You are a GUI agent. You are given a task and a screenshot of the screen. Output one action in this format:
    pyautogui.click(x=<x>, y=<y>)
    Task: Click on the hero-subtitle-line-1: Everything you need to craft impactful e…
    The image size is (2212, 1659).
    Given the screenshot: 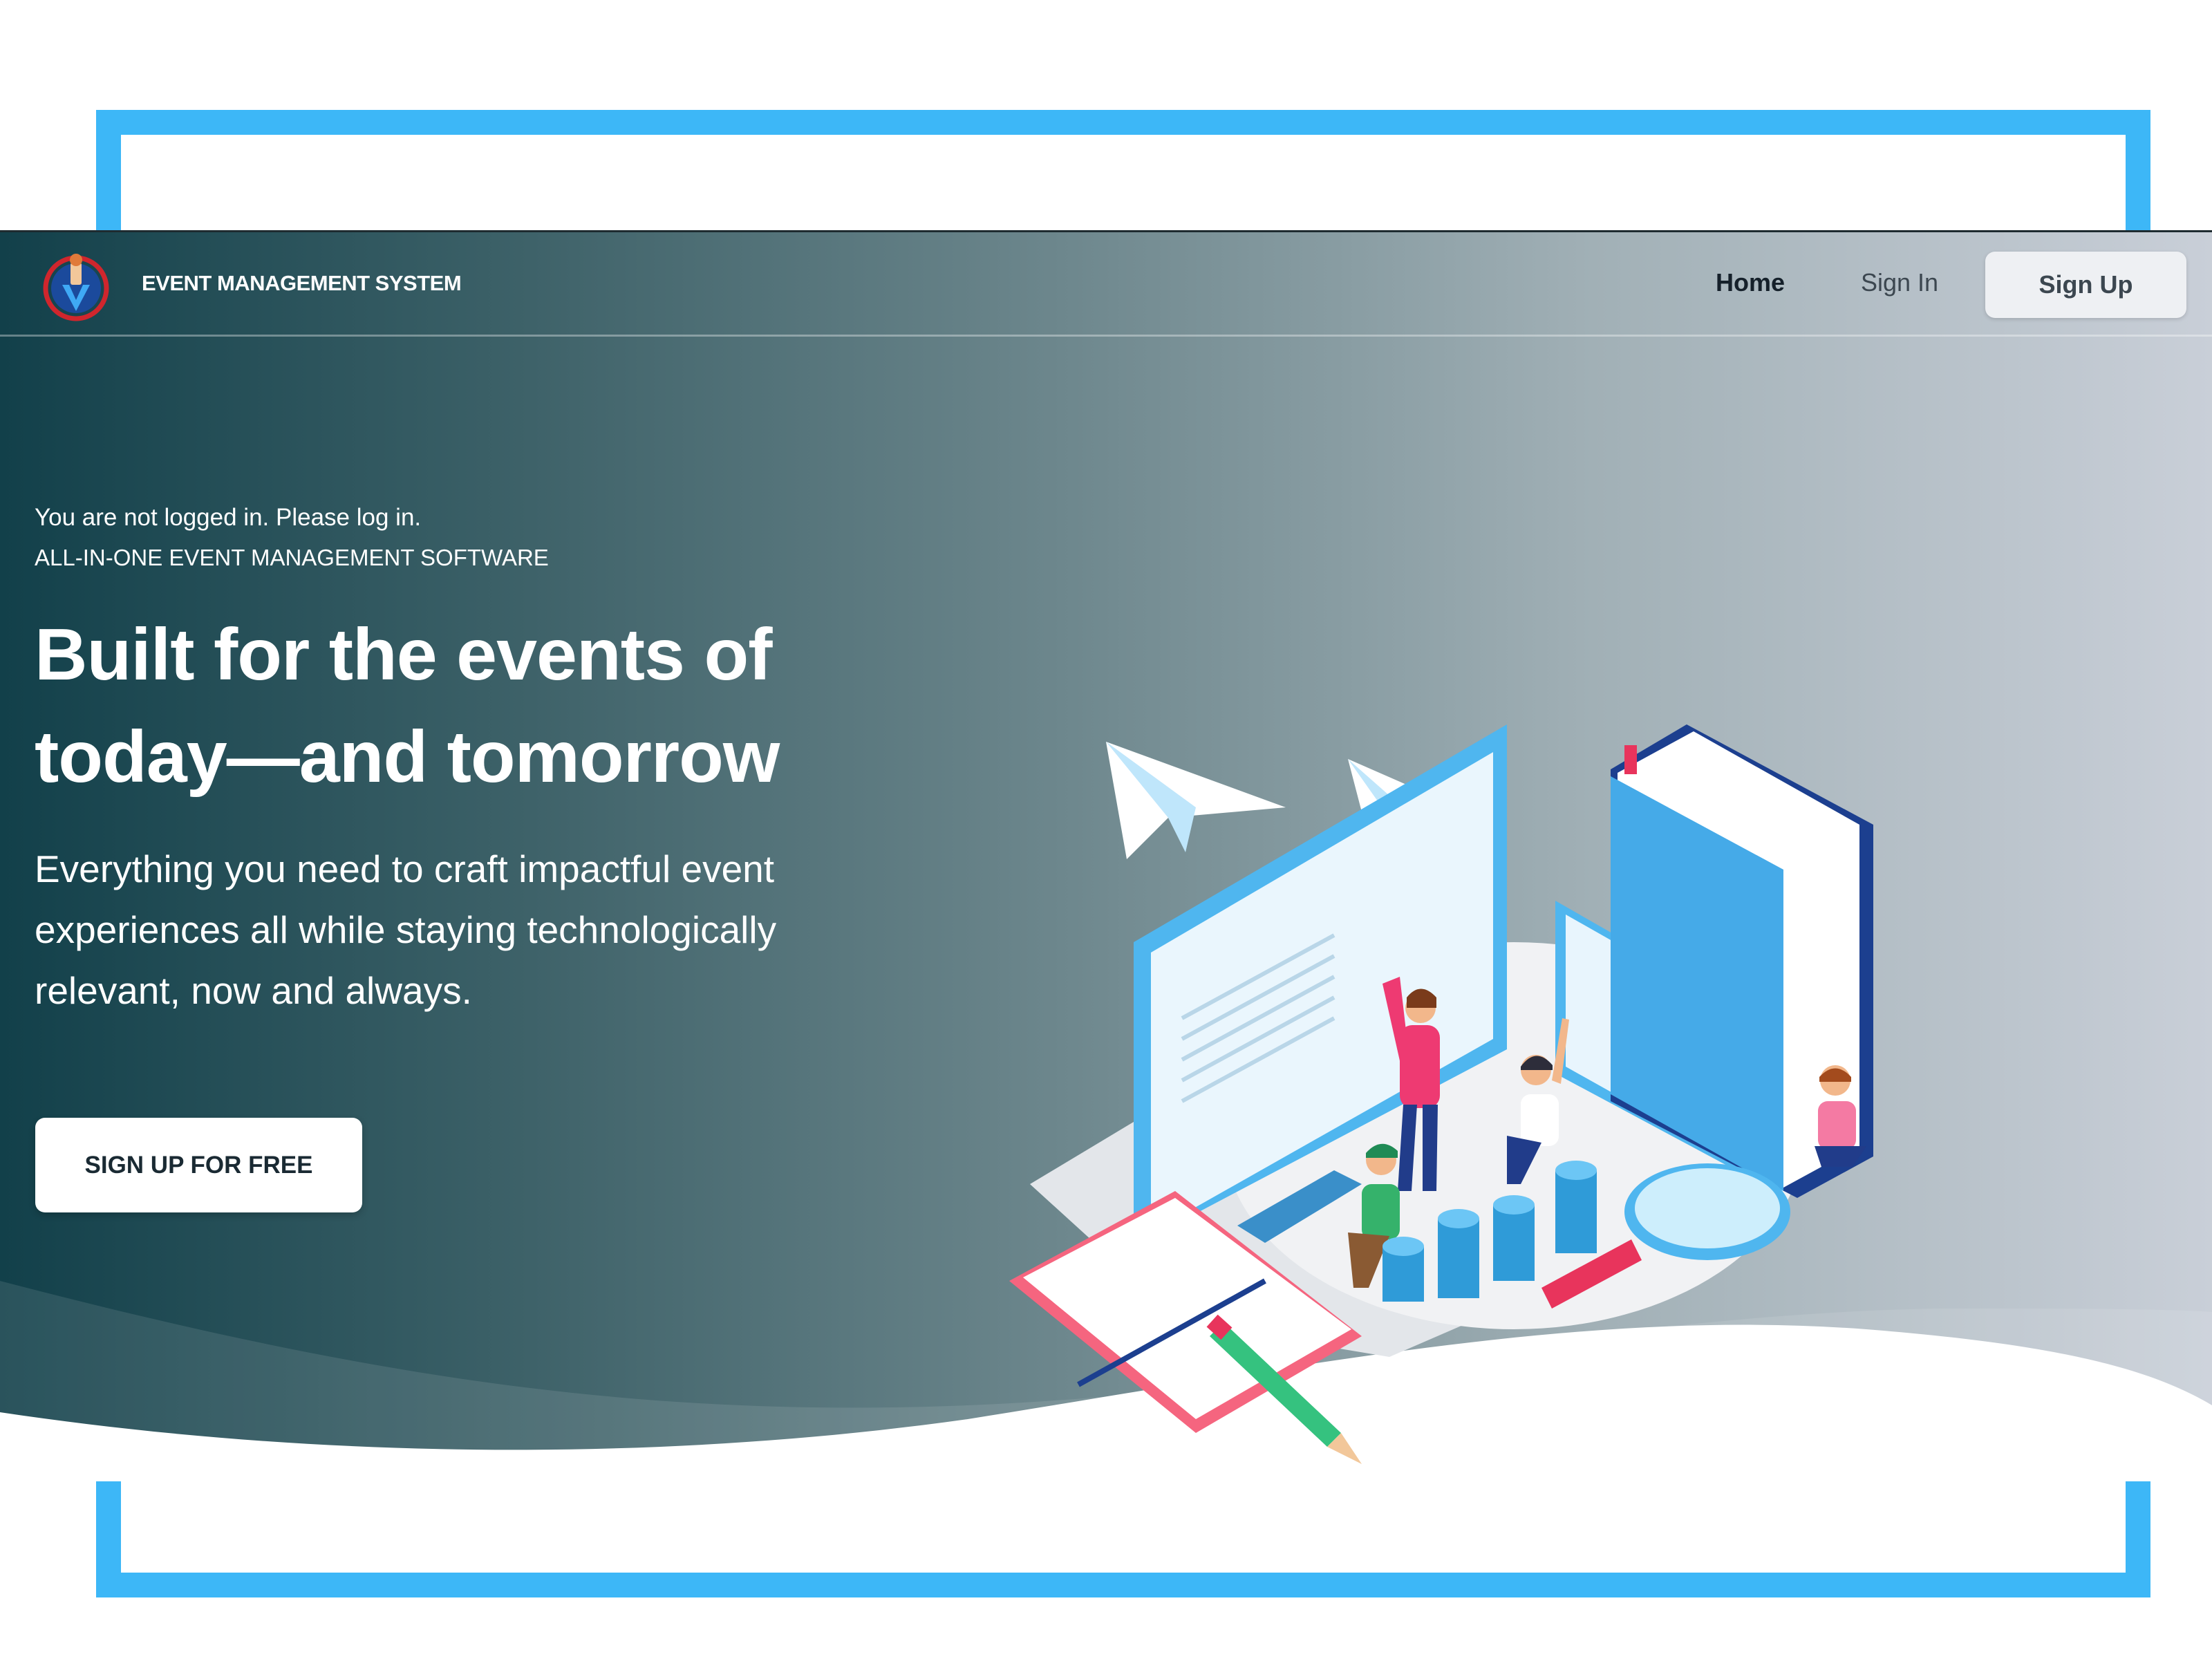 What is the action you would take?
    pyautogui.click(x=405, y=868)
    